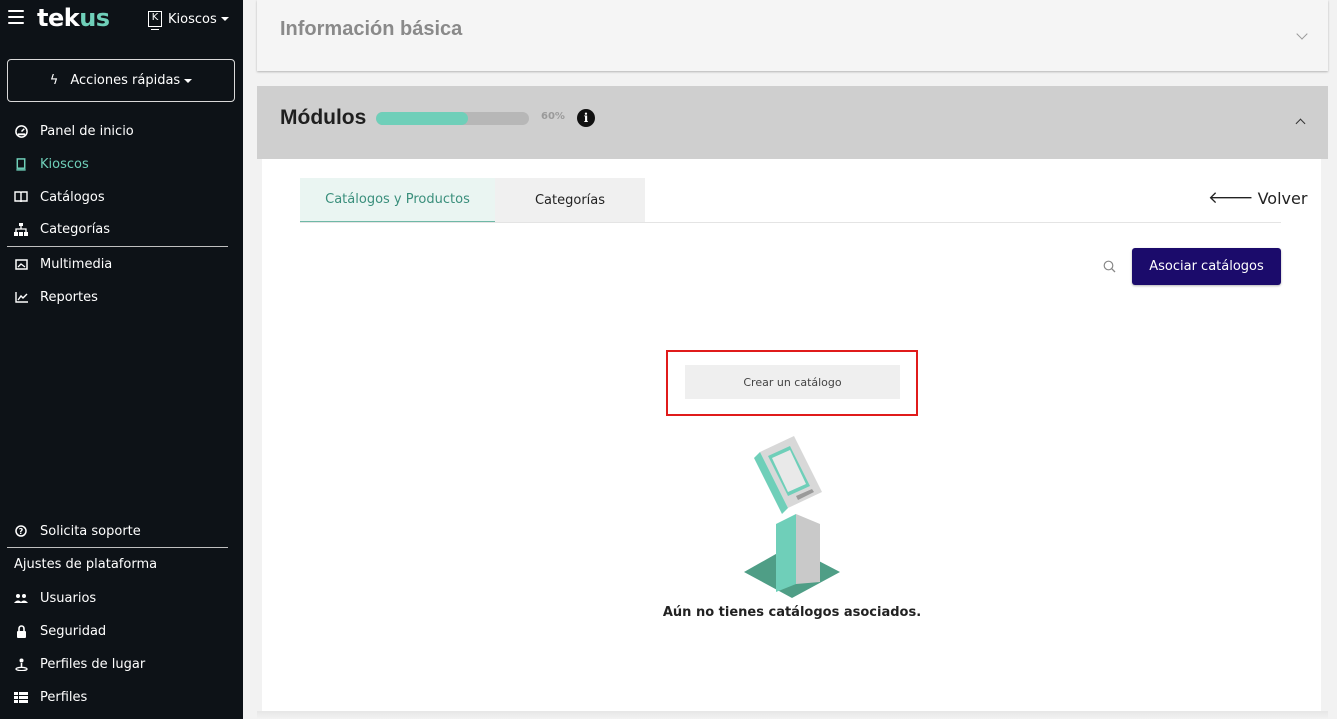 The image size is (1337, 719). I want to click on modules-progress-bar, so click(452, 118).